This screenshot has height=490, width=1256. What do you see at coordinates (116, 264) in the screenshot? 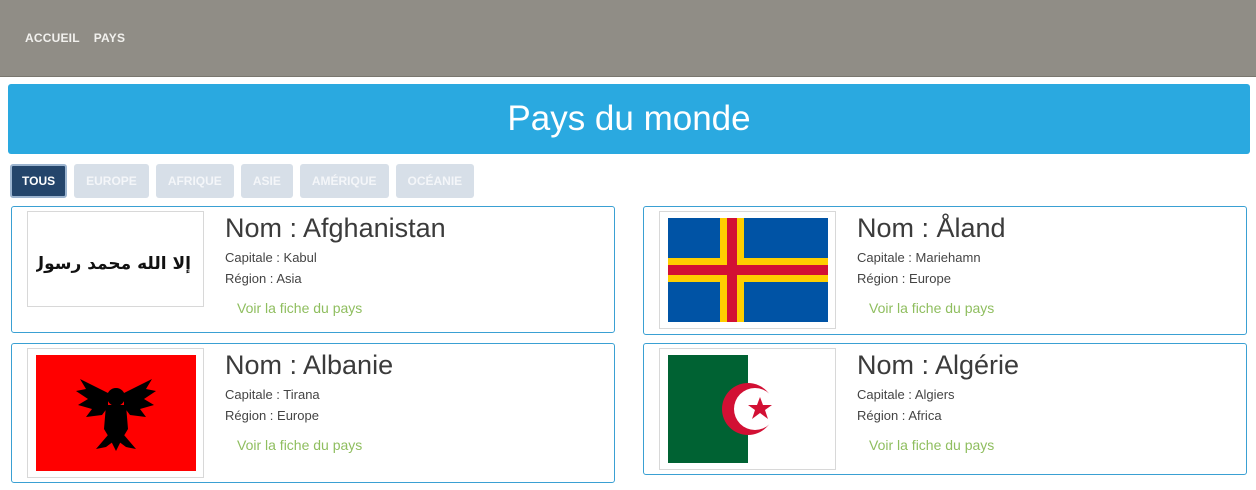
I see `afghanistan-flag-shahada: لا إله إلا الله محمد رسول الله` at bounding box center [116, 264].